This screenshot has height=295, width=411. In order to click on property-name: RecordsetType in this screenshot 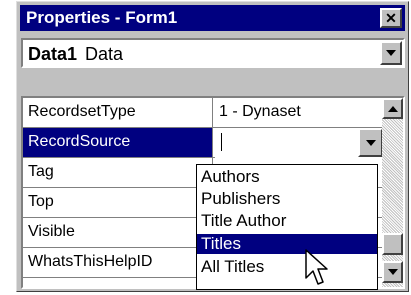, I will do `click(118, 112)`.